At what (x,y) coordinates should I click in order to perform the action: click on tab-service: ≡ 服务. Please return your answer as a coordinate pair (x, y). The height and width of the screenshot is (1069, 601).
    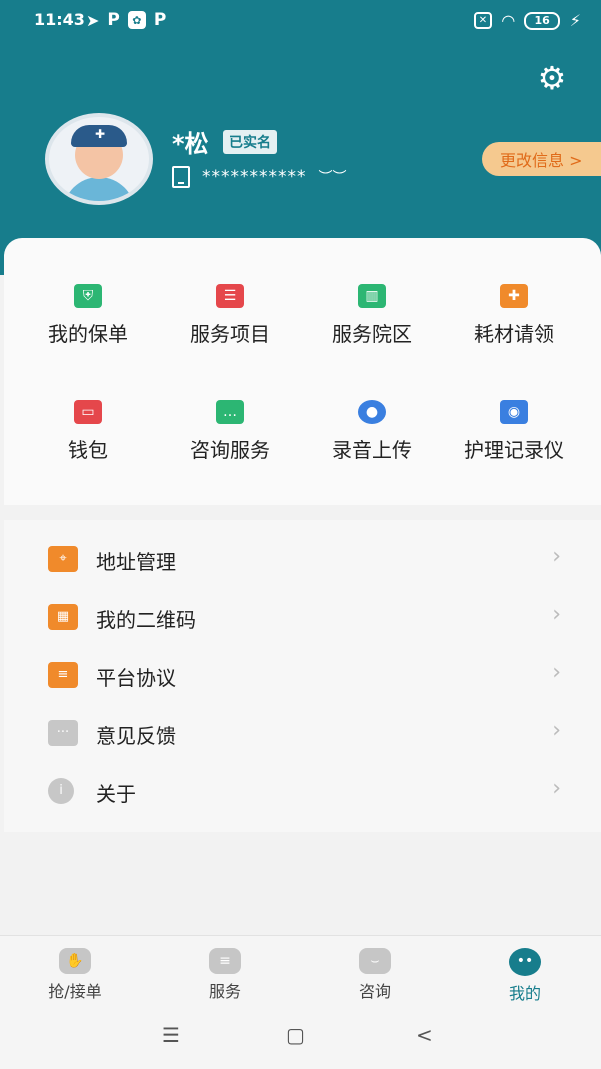
    Looking at the image, I should click on (225, 972).